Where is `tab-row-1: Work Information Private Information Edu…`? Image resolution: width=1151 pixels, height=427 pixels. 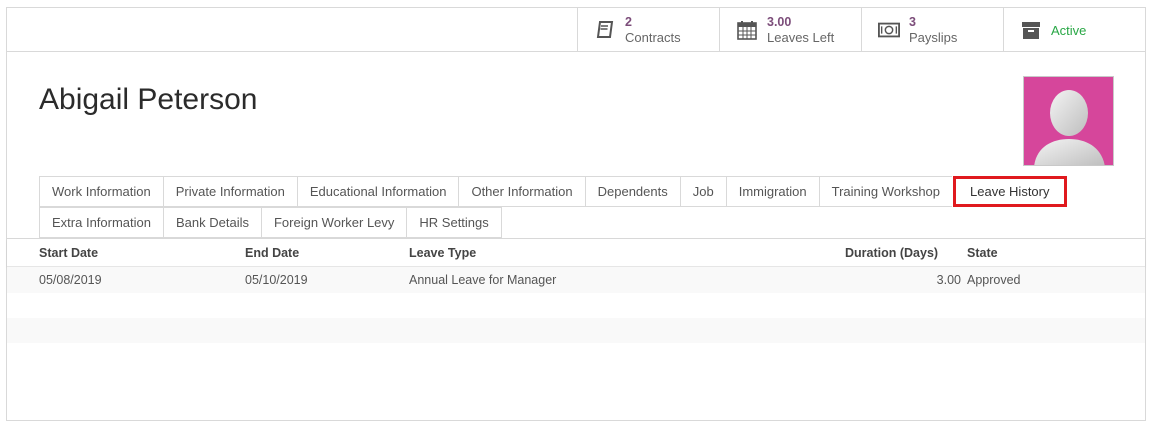
tab-row-1: Work Information Private Information Edu… is located at coordinates (553, 191).